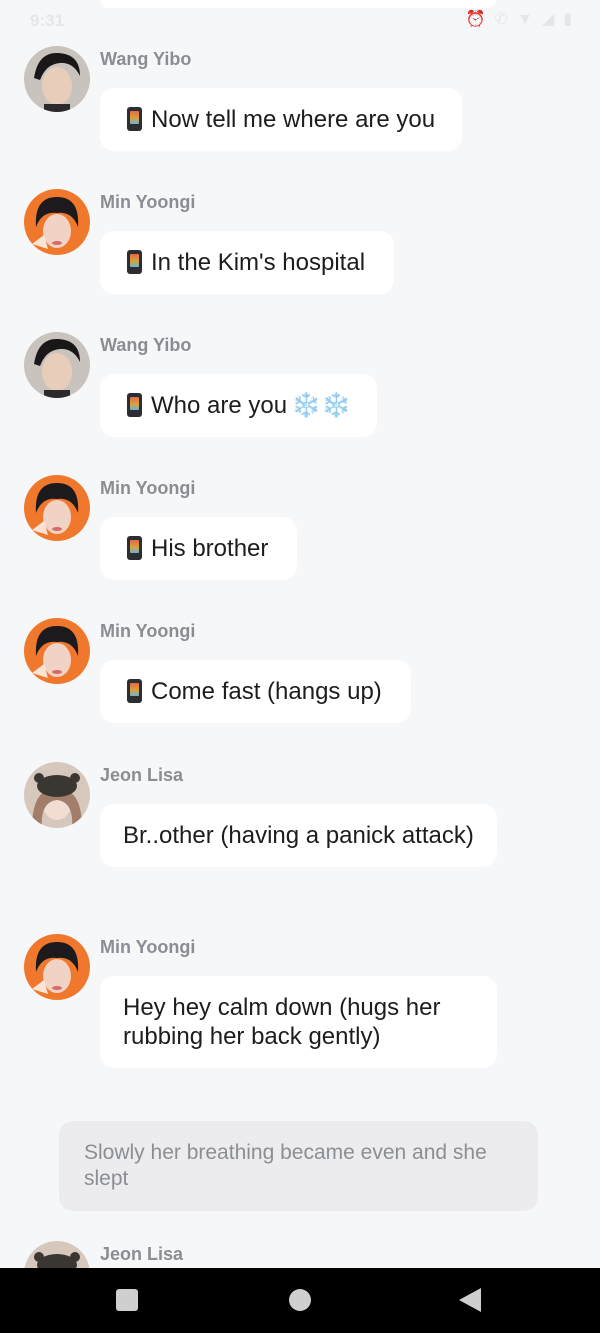  Describe the element at coordinates (266, 691) in the screenshot. I see `message-text: Come fast (hangs up)` at that location.